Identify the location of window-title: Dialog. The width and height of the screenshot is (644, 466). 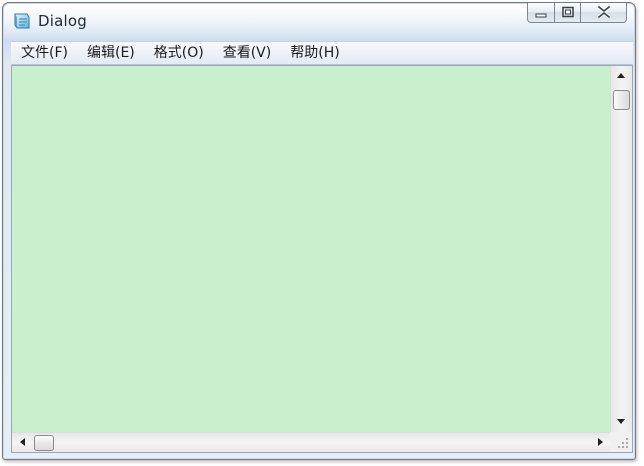
(62, 21).